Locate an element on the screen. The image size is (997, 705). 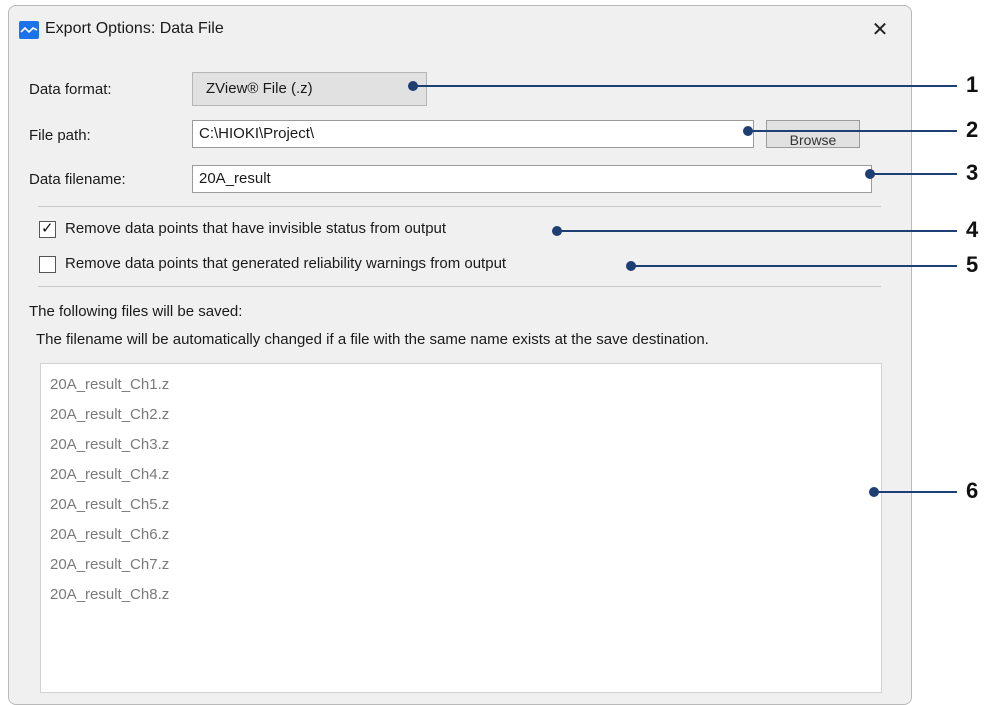
data-filename-input: 20A_result is located at coordinates (532, 179).